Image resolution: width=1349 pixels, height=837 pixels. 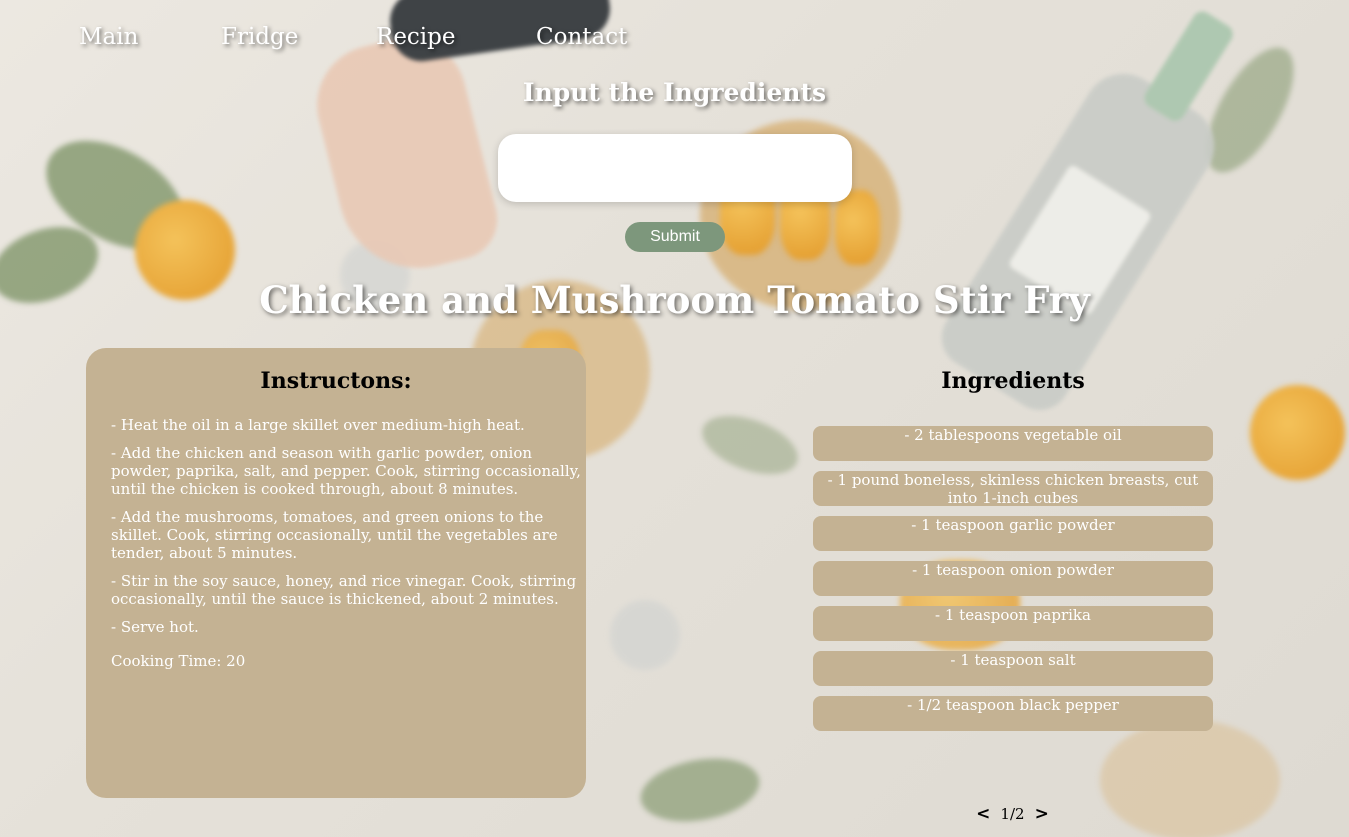 What do you see at coordinates (983, 814) in the screenshot?
I see `prev-page-button: <` at bounding box center [983, 814].